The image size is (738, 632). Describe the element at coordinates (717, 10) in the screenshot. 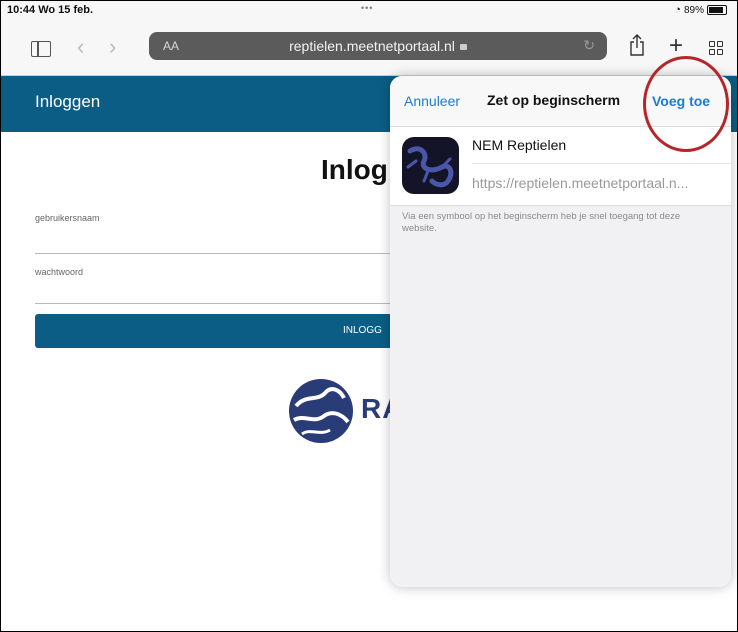

I see `battery-icon` at that location.